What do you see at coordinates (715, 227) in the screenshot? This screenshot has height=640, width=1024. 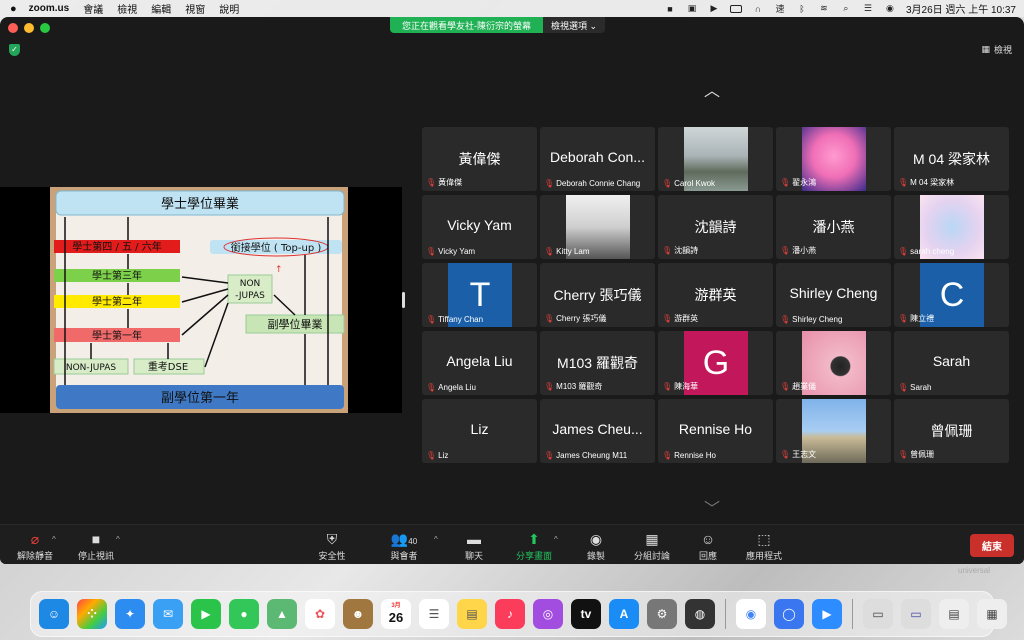 I see `participant-tile: 沈韻詩 🎙 沈韻詩` at bounding box center [715, 227].